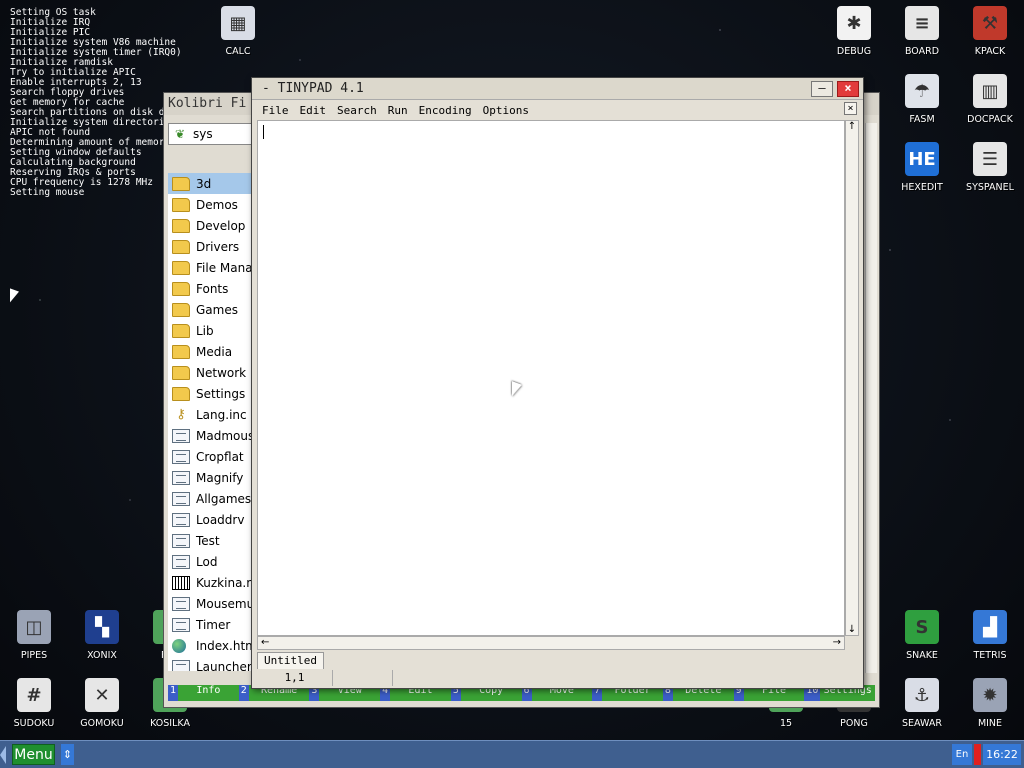 The image size is (1024, 768). Describe the element at coordinates (224, 582) in the screenshot. I see `list-item-label: Kuzkina.m` at that location.